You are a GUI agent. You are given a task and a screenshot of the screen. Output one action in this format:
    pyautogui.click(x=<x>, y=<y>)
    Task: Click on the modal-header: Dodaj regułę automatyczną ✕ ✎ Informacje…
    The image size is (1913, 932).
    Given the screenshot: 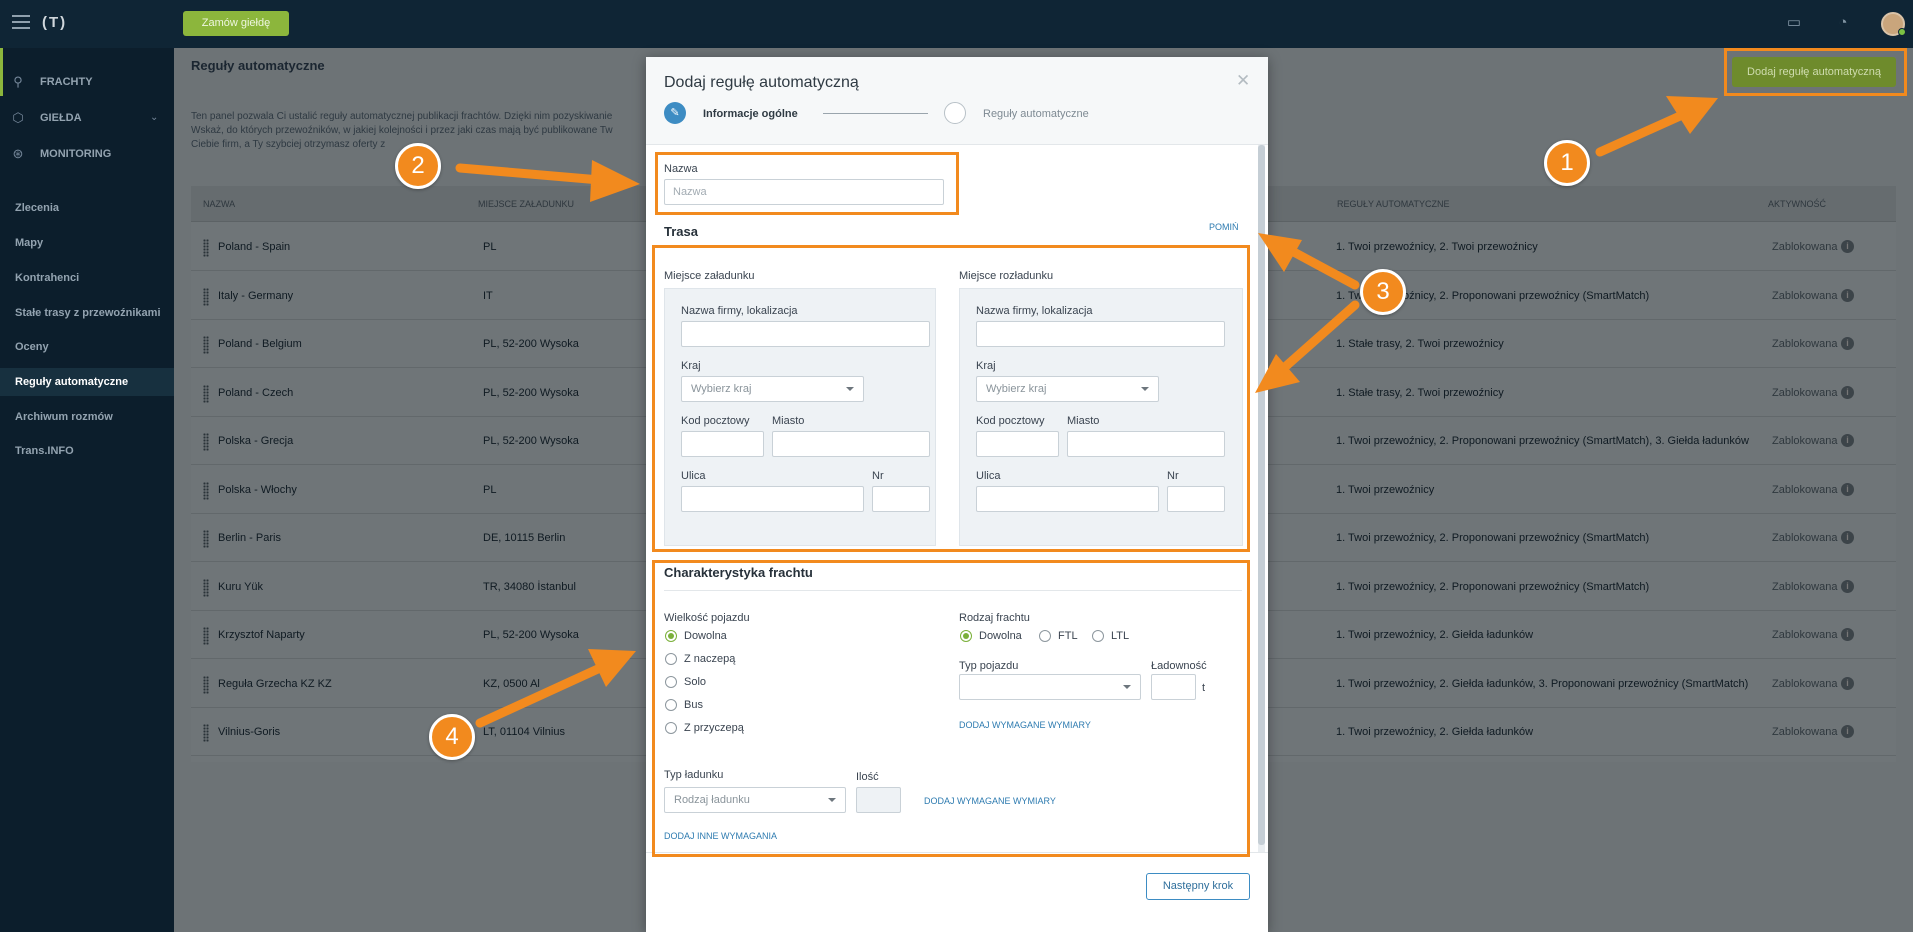 What is the action you would take?
    pyautogui.click(x=957, y=101)
    